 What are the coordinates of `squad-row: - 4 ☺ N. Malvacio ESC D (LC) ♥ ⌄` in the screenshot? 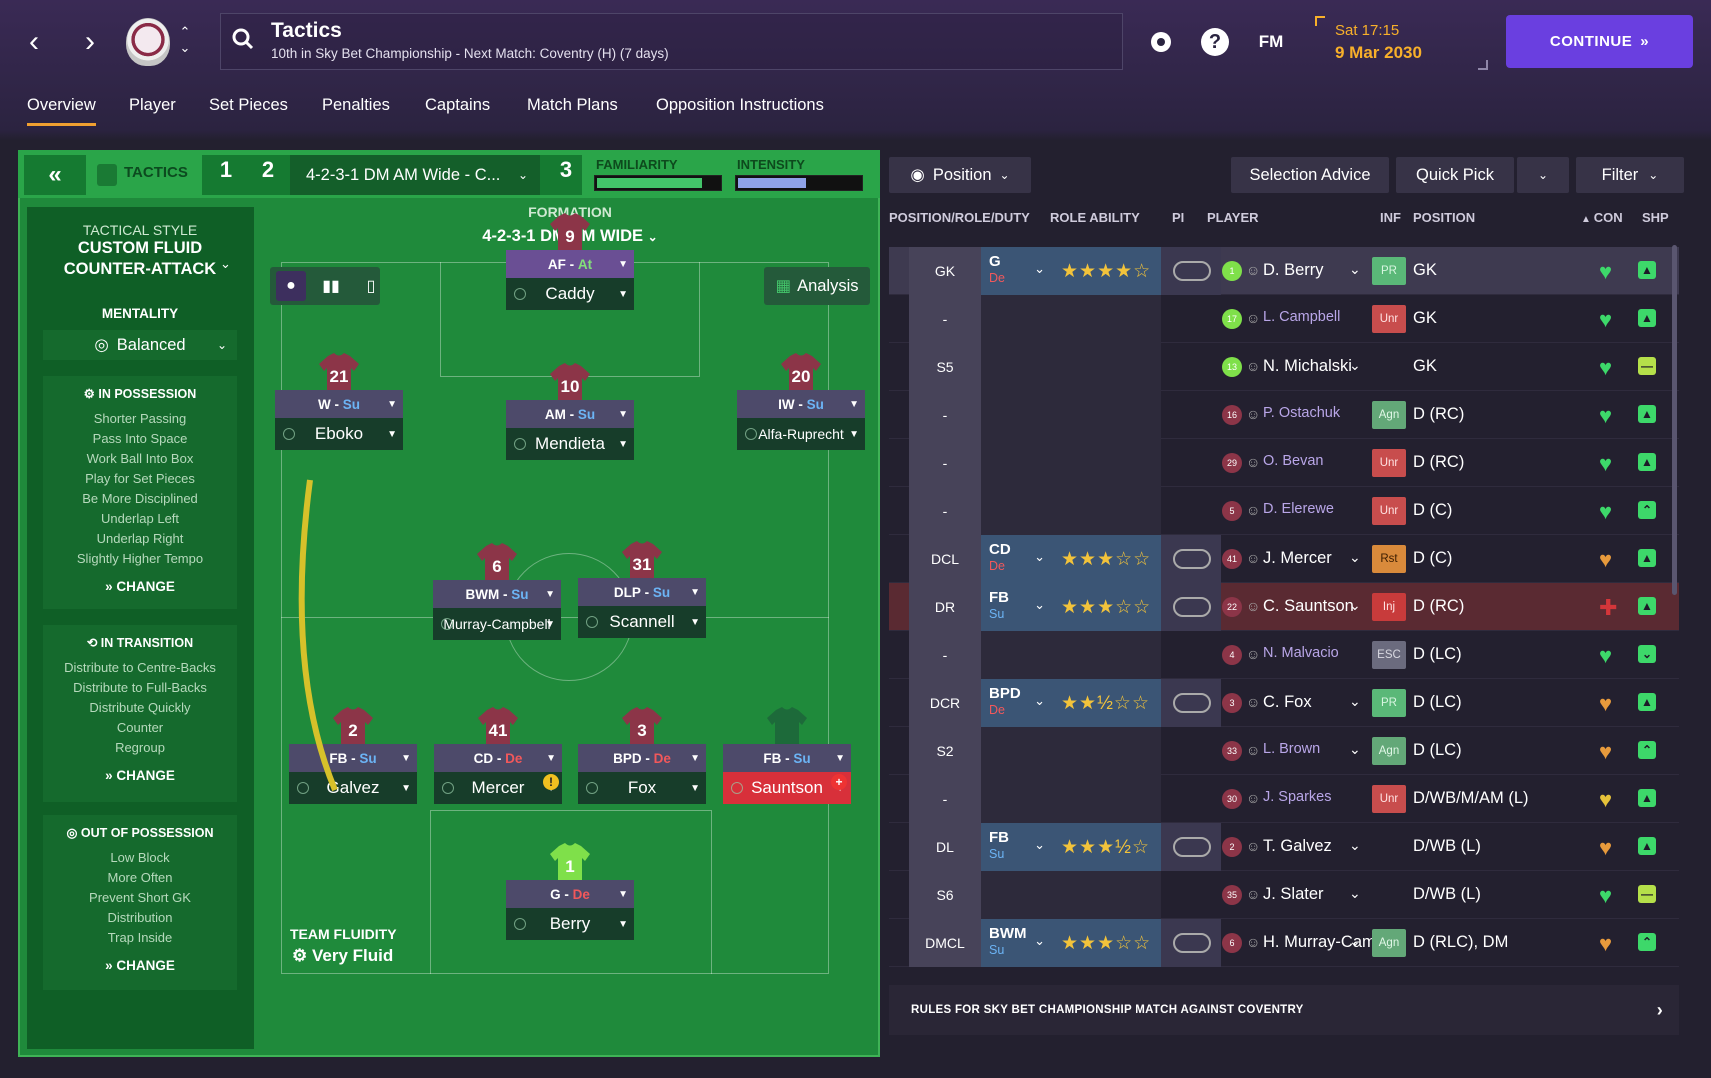 It's located at (1284, 655).